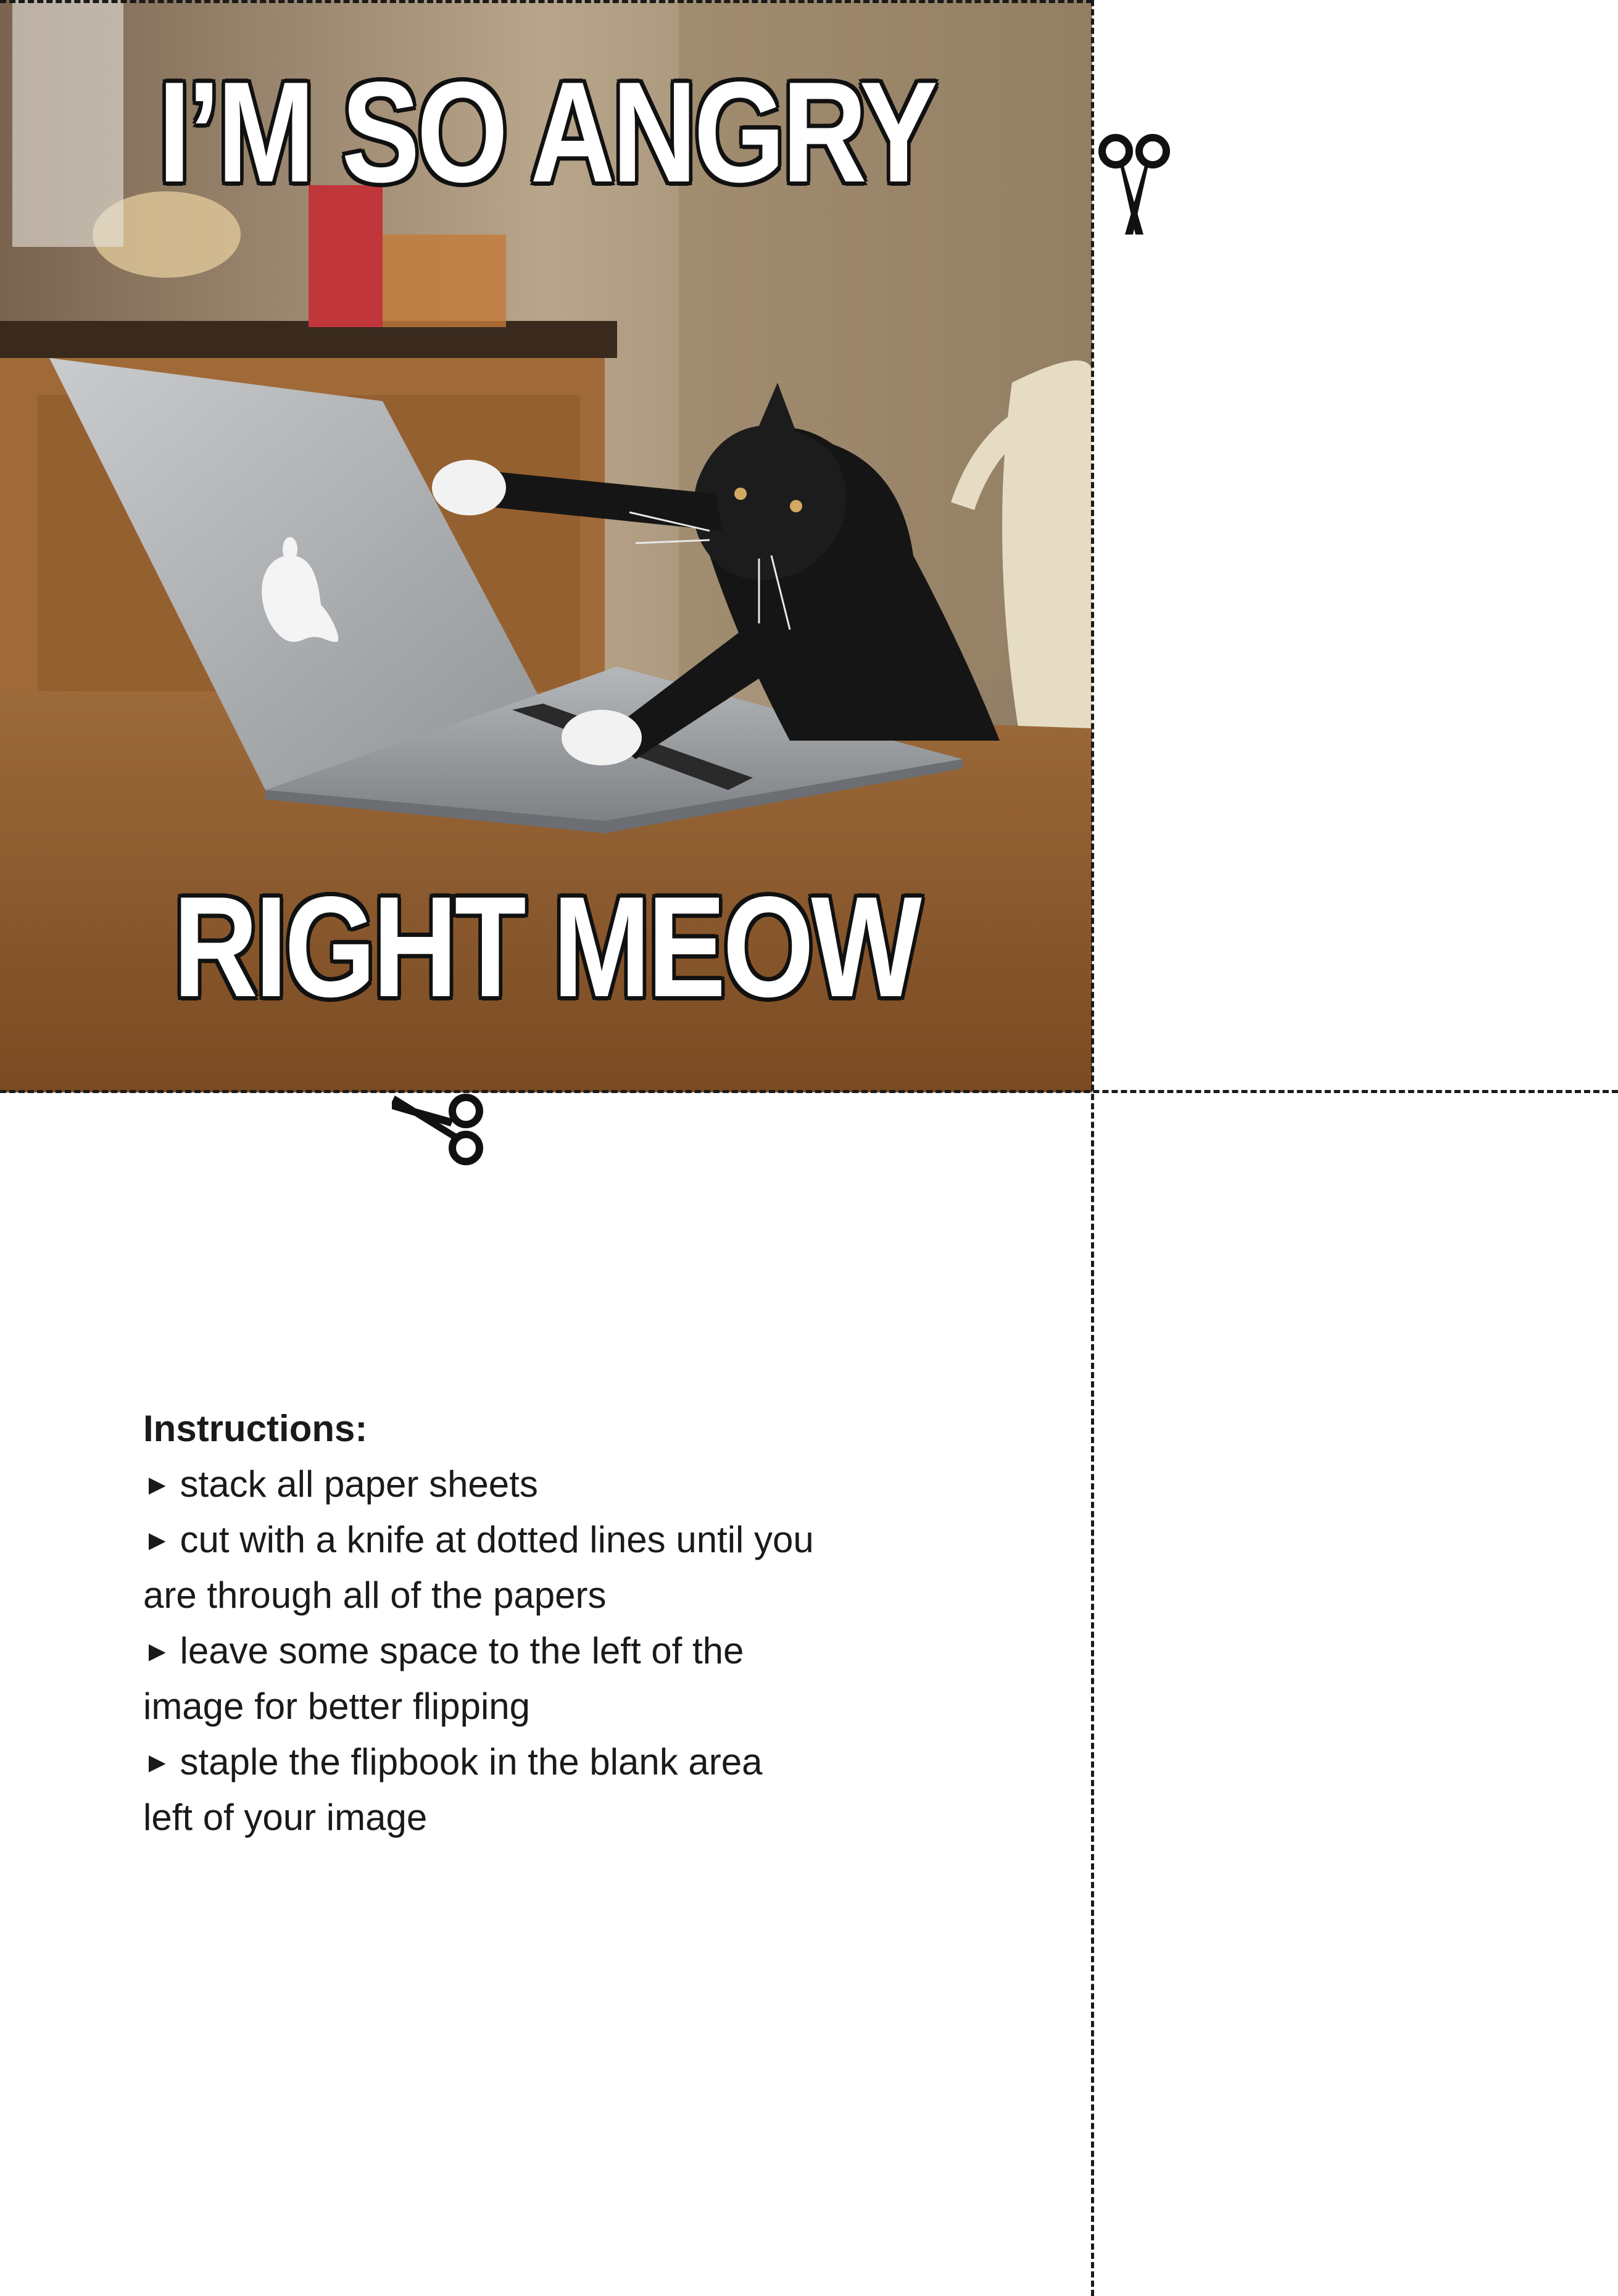 The height and width of the screenshot is (2296, 1618). I want to click on cut-line-top, so click(546, 1).